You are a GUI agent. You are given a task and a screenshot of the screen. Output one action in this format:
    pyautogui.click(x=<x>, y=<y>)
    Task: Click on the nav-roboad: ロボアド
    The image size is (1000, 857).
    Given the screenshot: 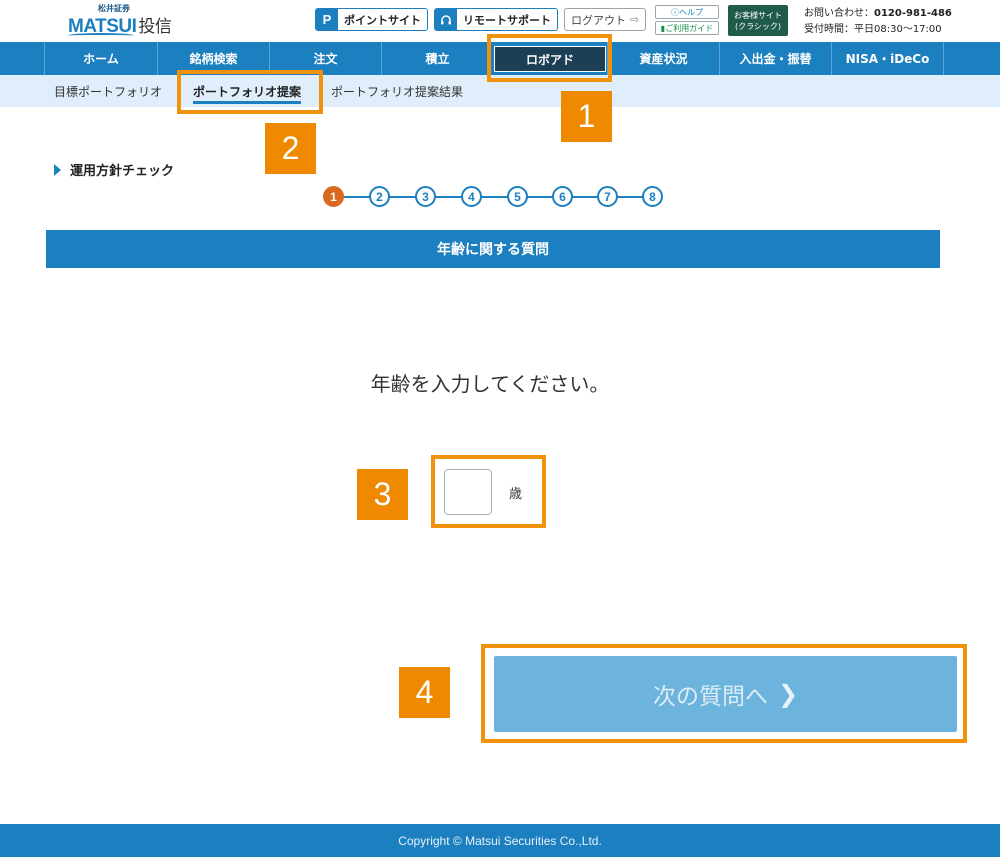 What is the action you would take?
    pyautogui.click(x=550, y=59)
    